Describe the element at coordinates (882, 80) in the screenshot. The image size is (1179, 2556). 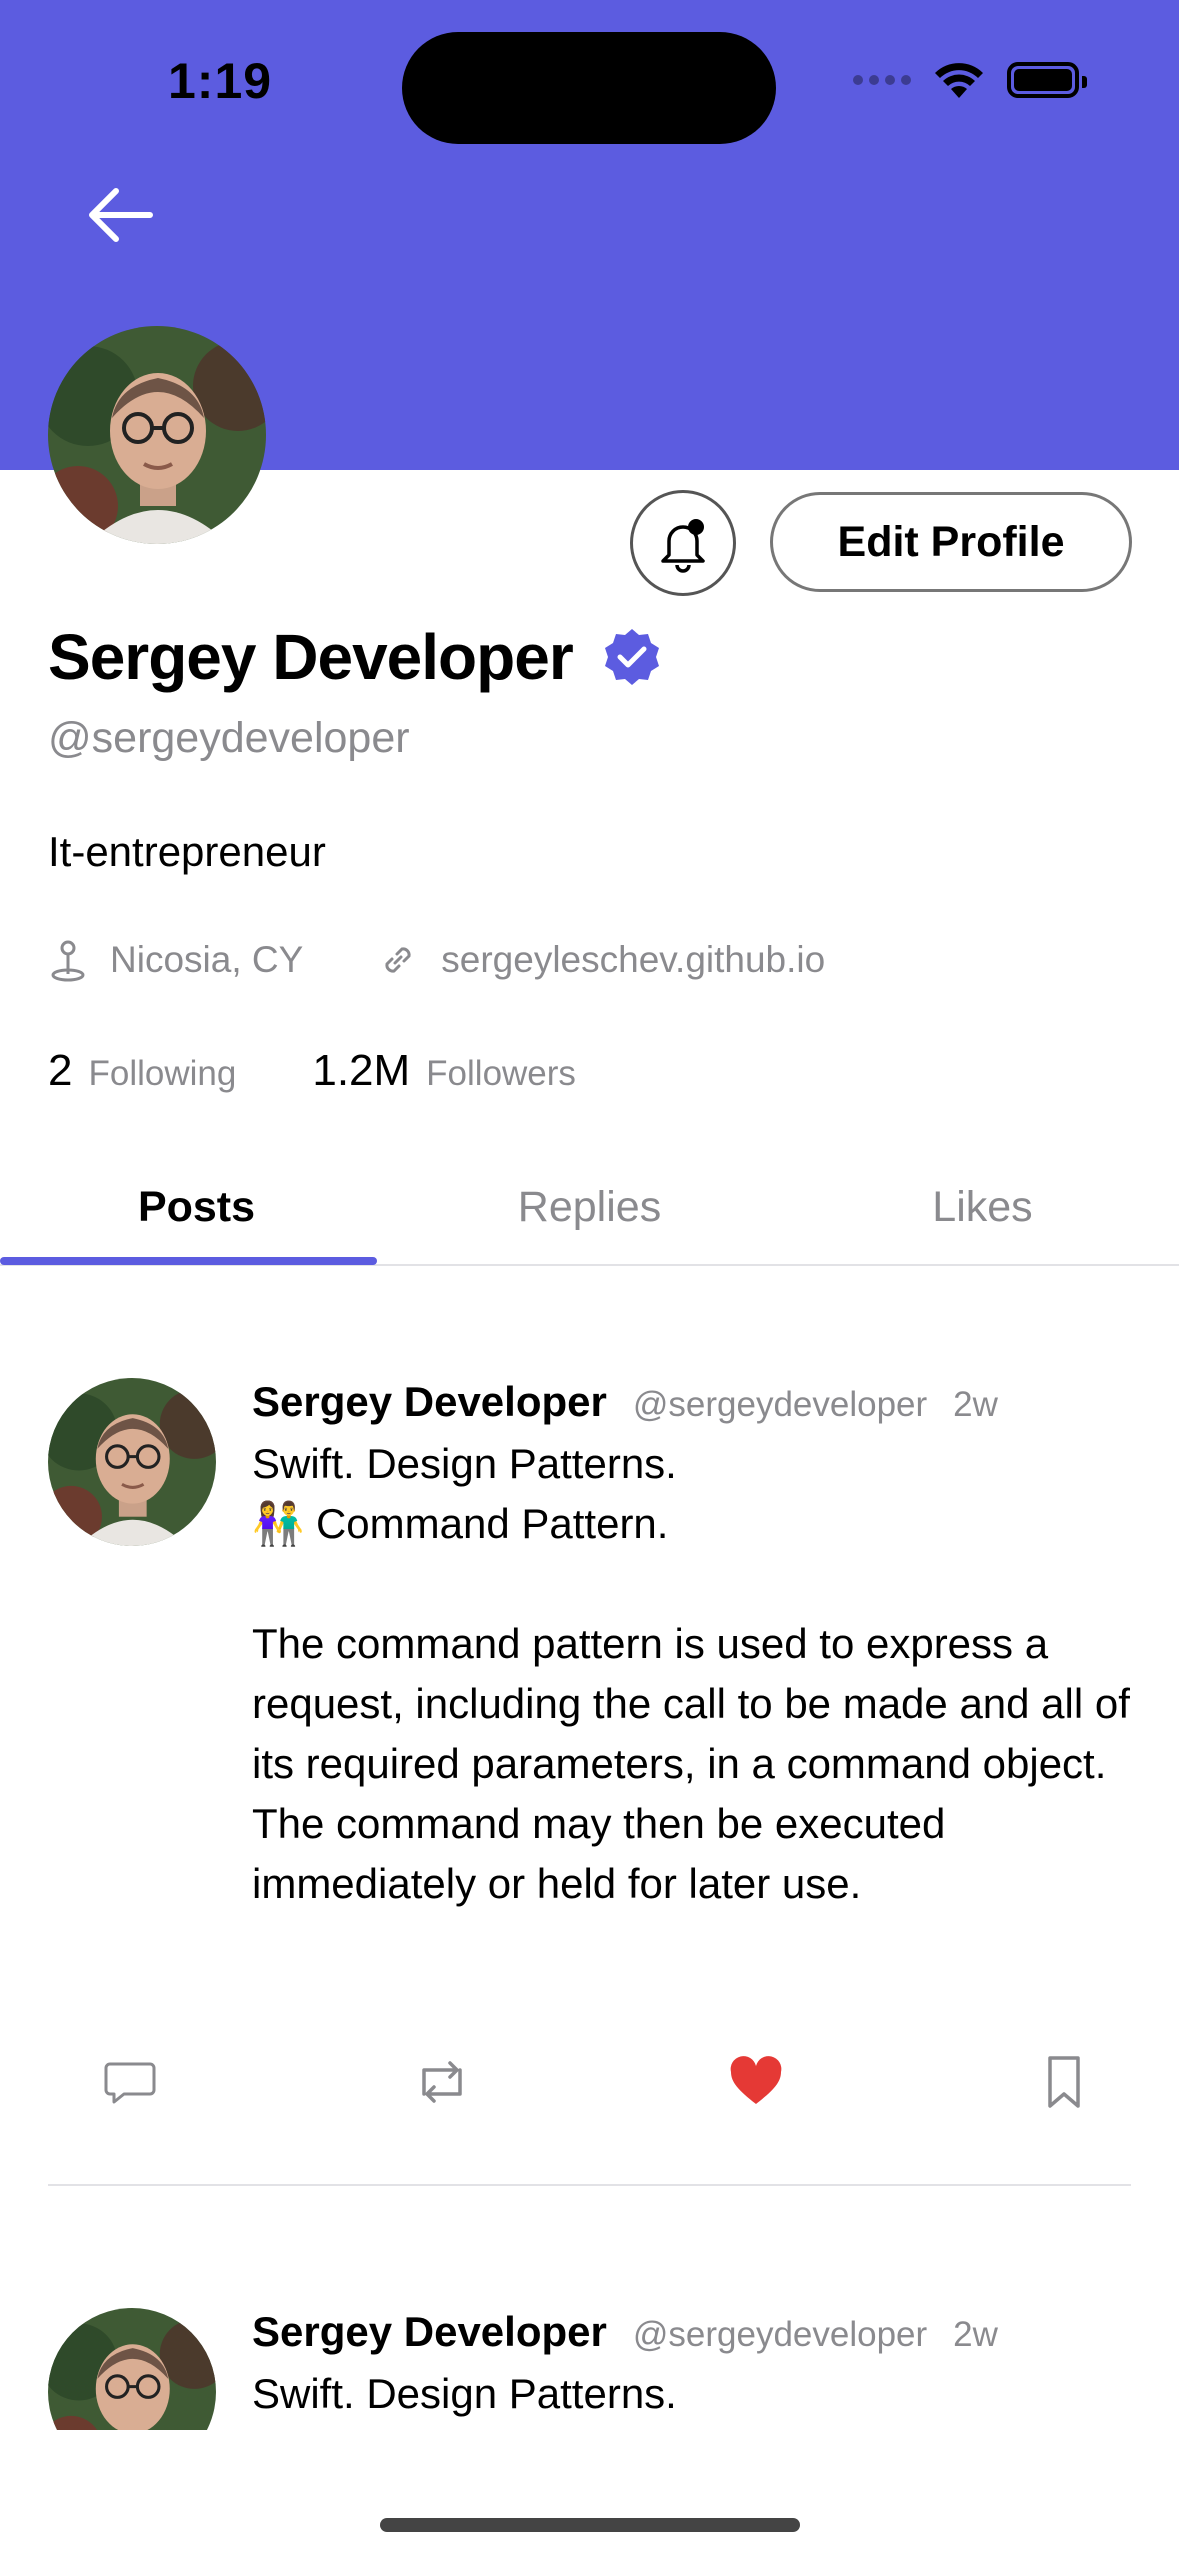
I see `signal-icon` at that location.